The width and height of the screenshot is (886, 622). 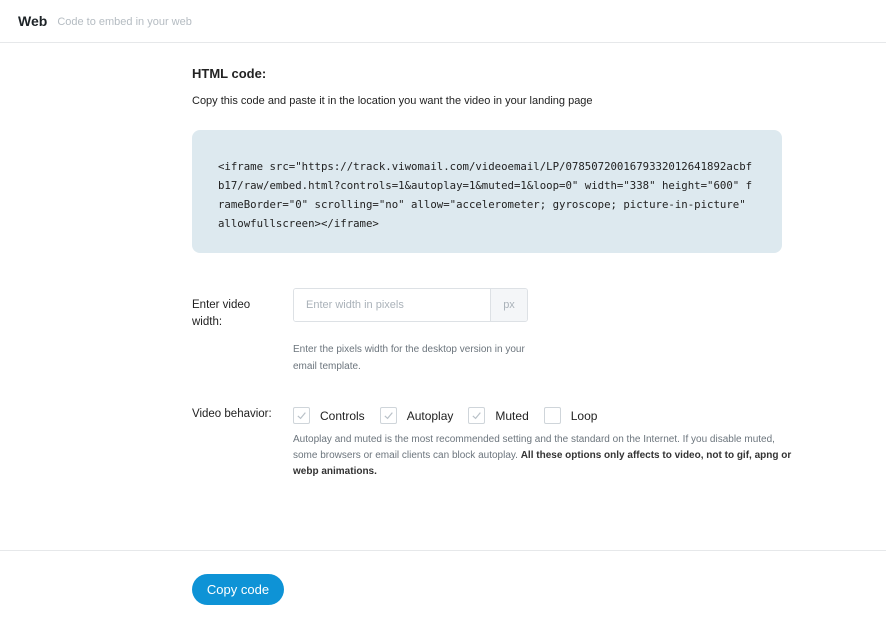 What do you see at coordinates (443, 550) in the screenshot?
I see `footer-divider` at bounding box center [443, 550].